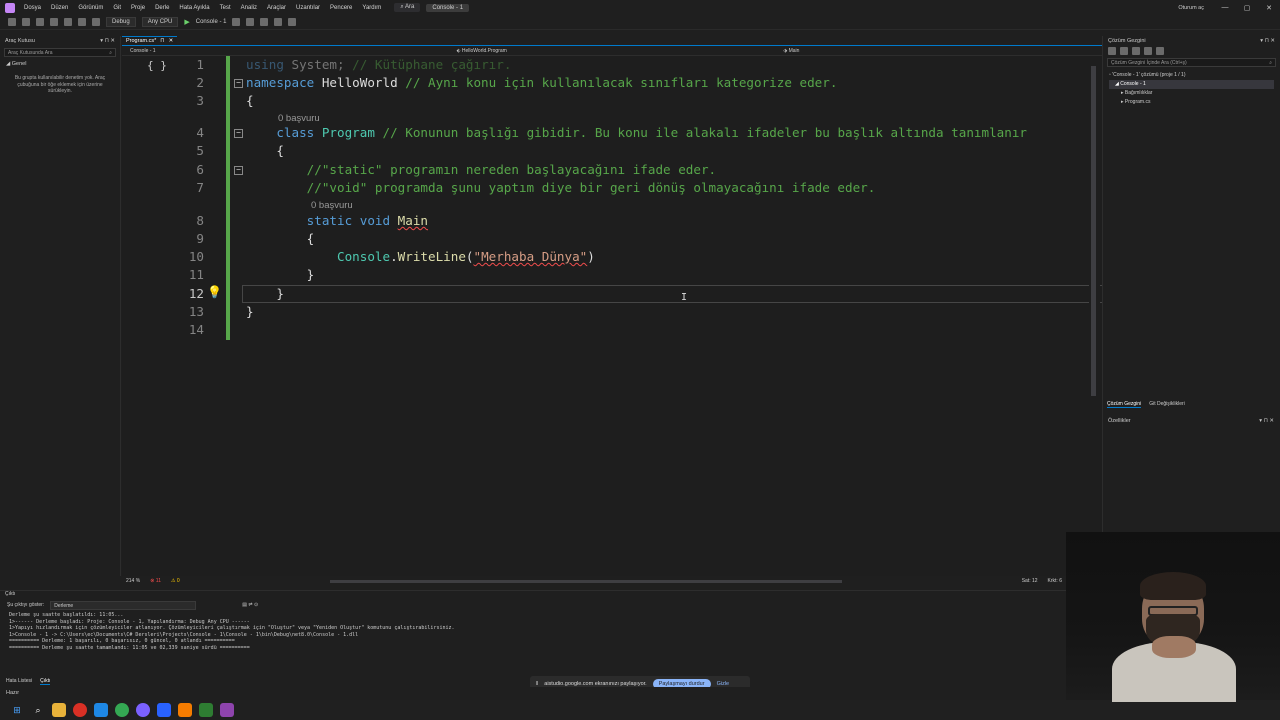 The width and height of the screenshot is (1280, 720). What do you see at coordinates (68, 22) in the screenshot?
I see `save-all-icon` at bounding box center [68, 22].